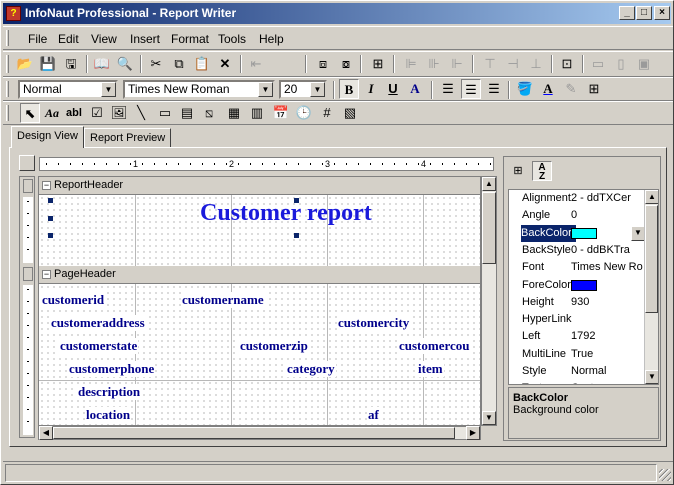 This screenshot has height=485, width=674. Describe the element at coordinates (373, 415) in the screenshot. I see `field-af: af` at that location.